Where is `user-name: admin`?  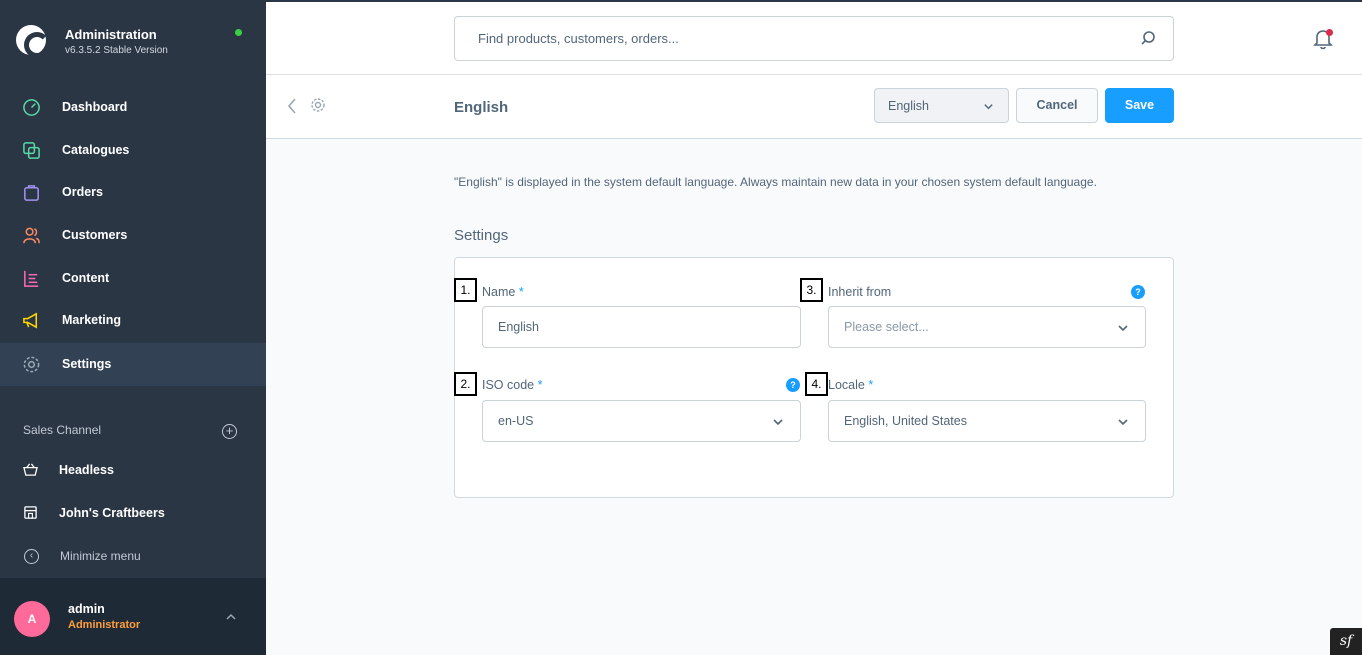 user-name: admin is located at coordinates (86, 609).